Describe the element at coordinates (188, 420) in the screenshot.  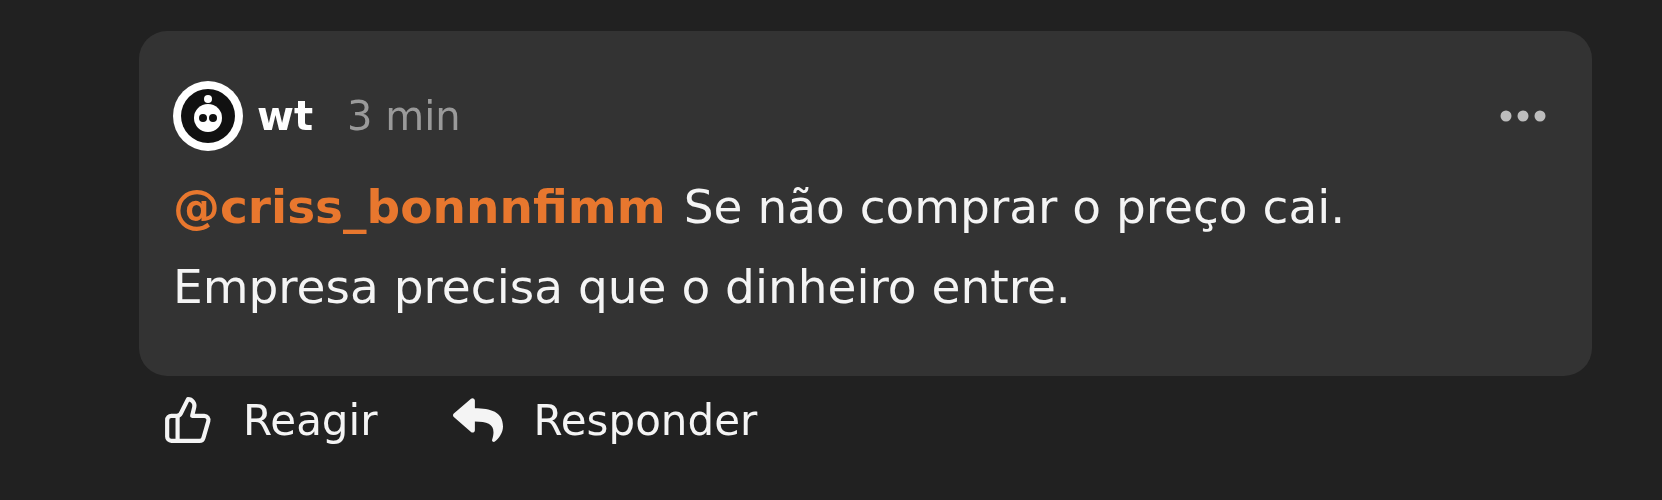
I see `thumbs-up-icon` at that location.